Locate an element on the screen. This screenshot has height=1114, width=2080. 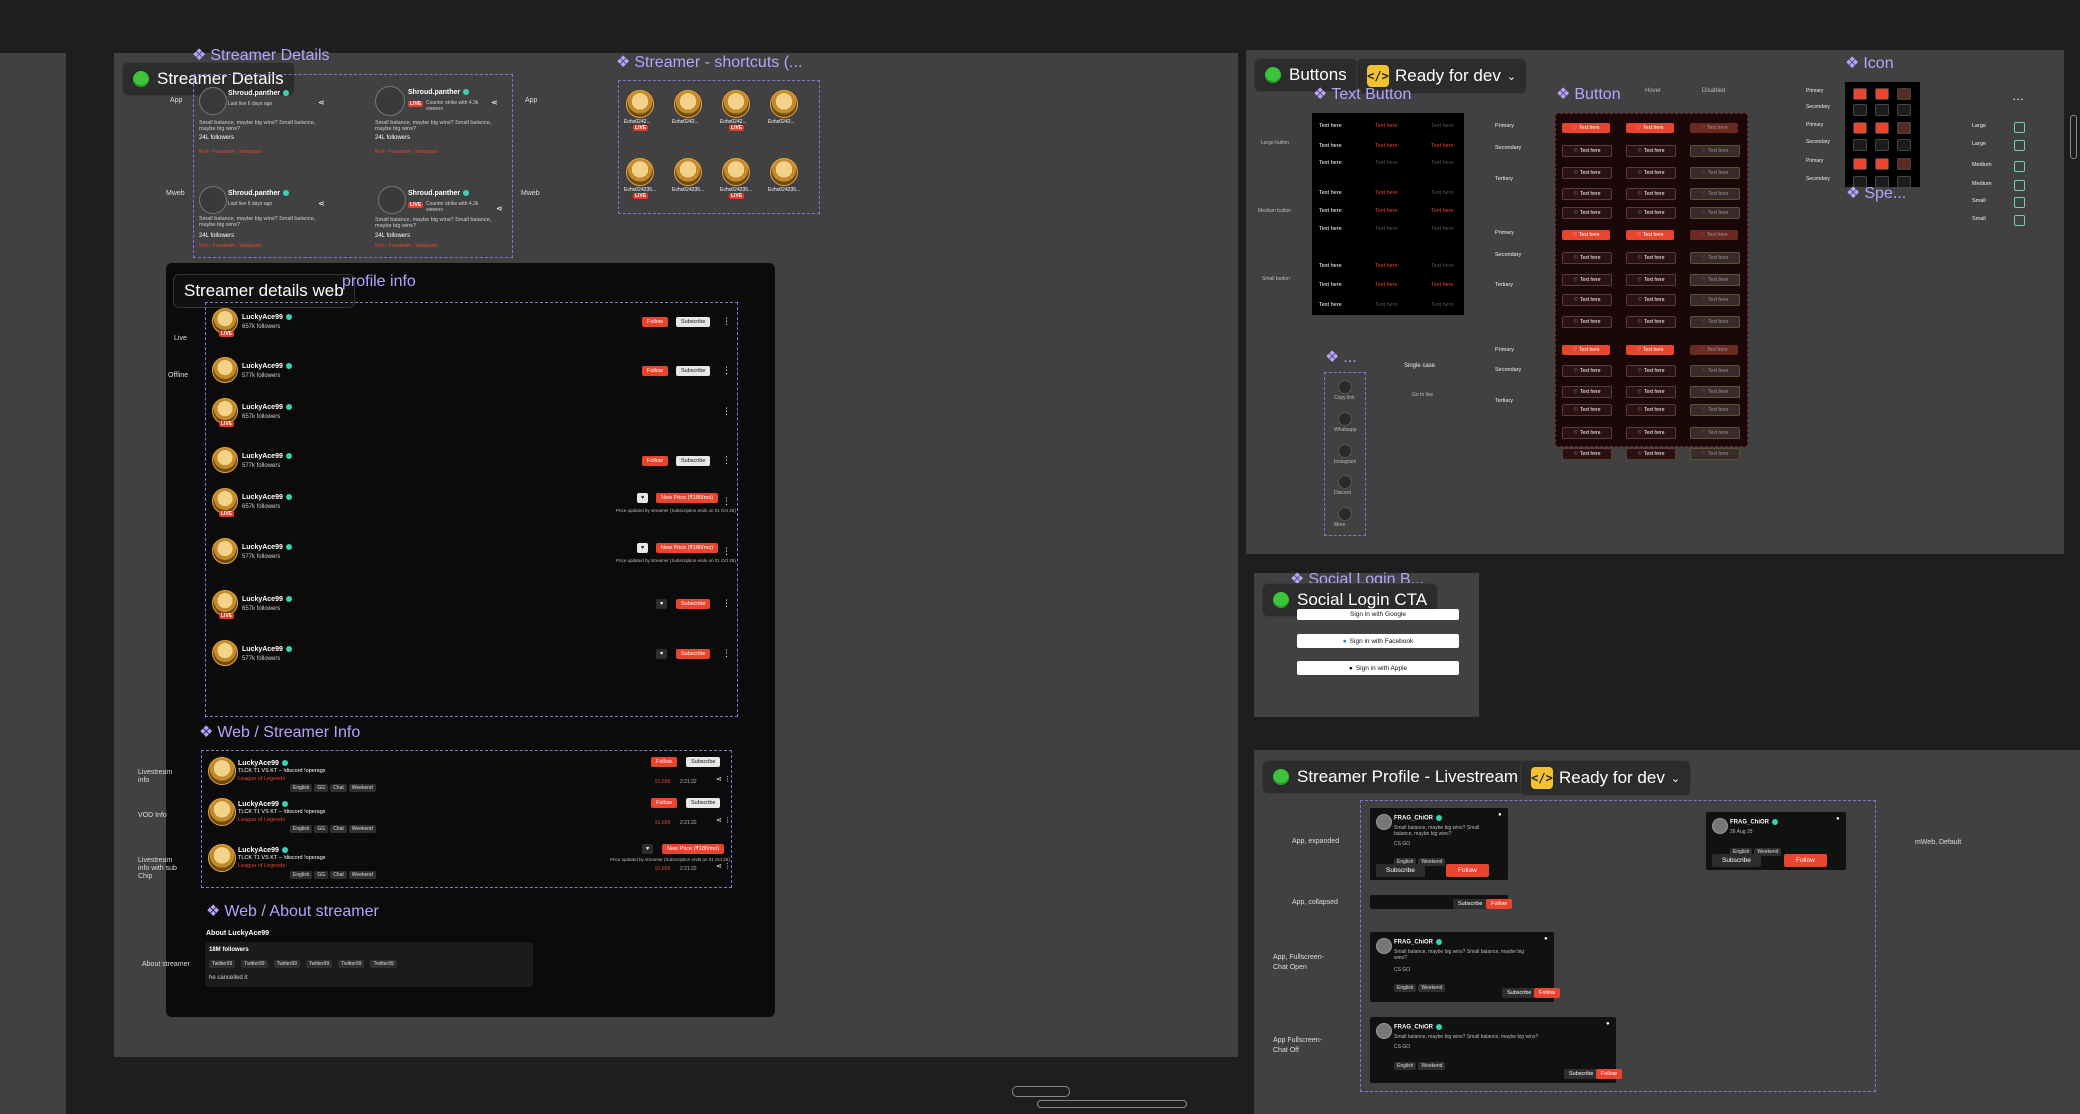
share-more-icon is located at coordinates (1345, 514).